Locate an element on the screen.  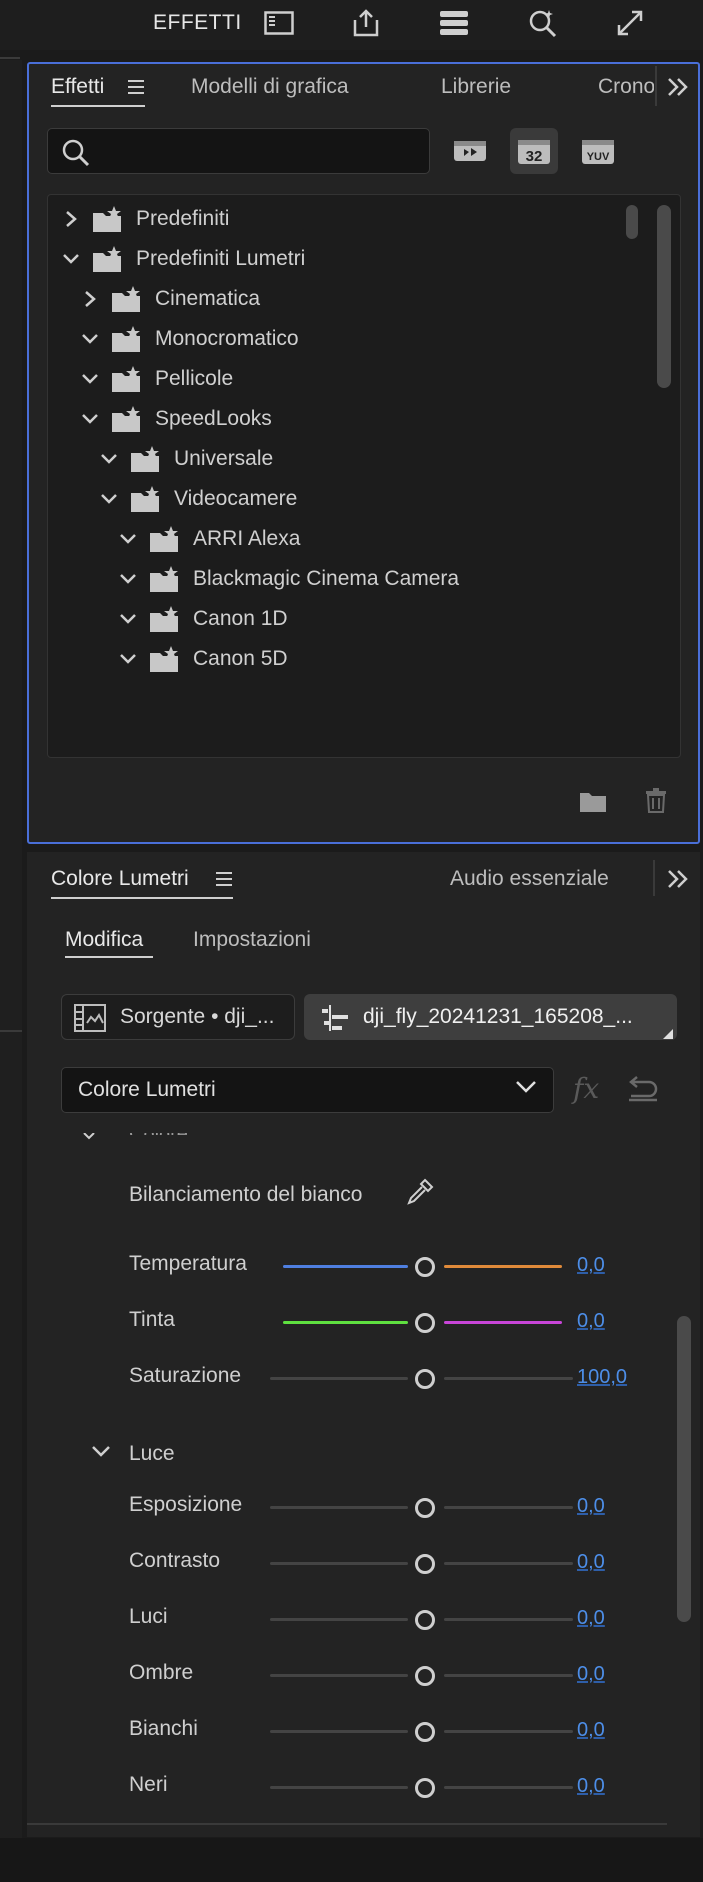
subtab-impostazioni: Impostazioni is located at coordinates (252, 940).